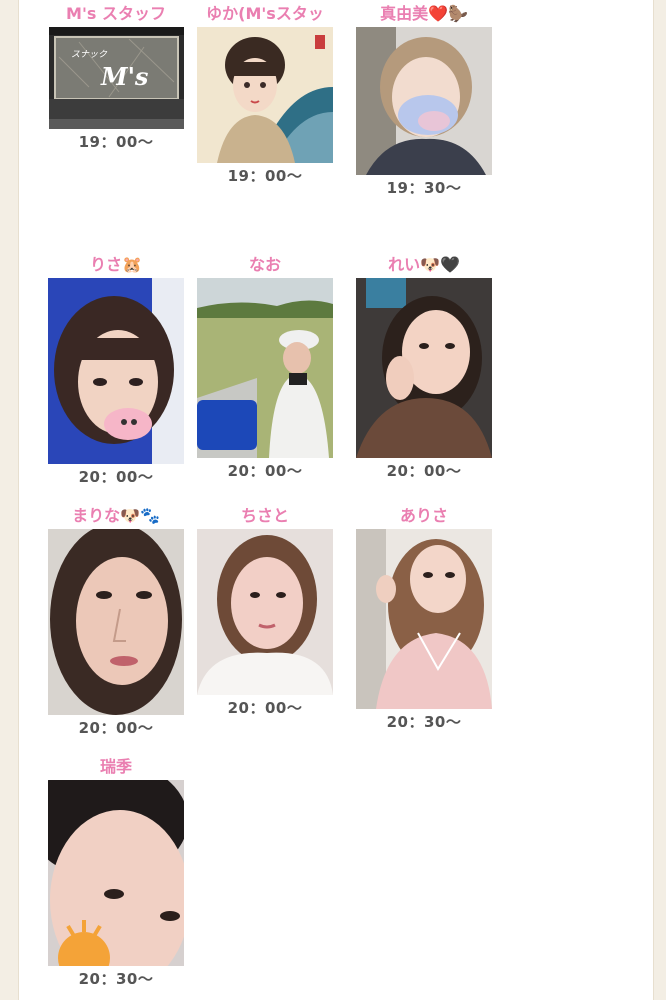 This screenshot has width=666, height=1000. Describe the element at coordinates (265, 516) in the screenshot. I see `staff-name: ちさと` at that location.